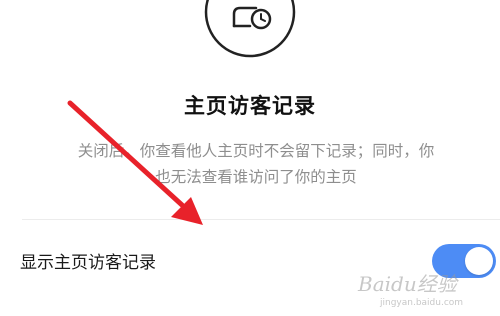 This screenshot has width=500, height=316. Describe the element at coordinates (250, 106) in the screenshot. I see `section-title: 主页访客记录` at that location.